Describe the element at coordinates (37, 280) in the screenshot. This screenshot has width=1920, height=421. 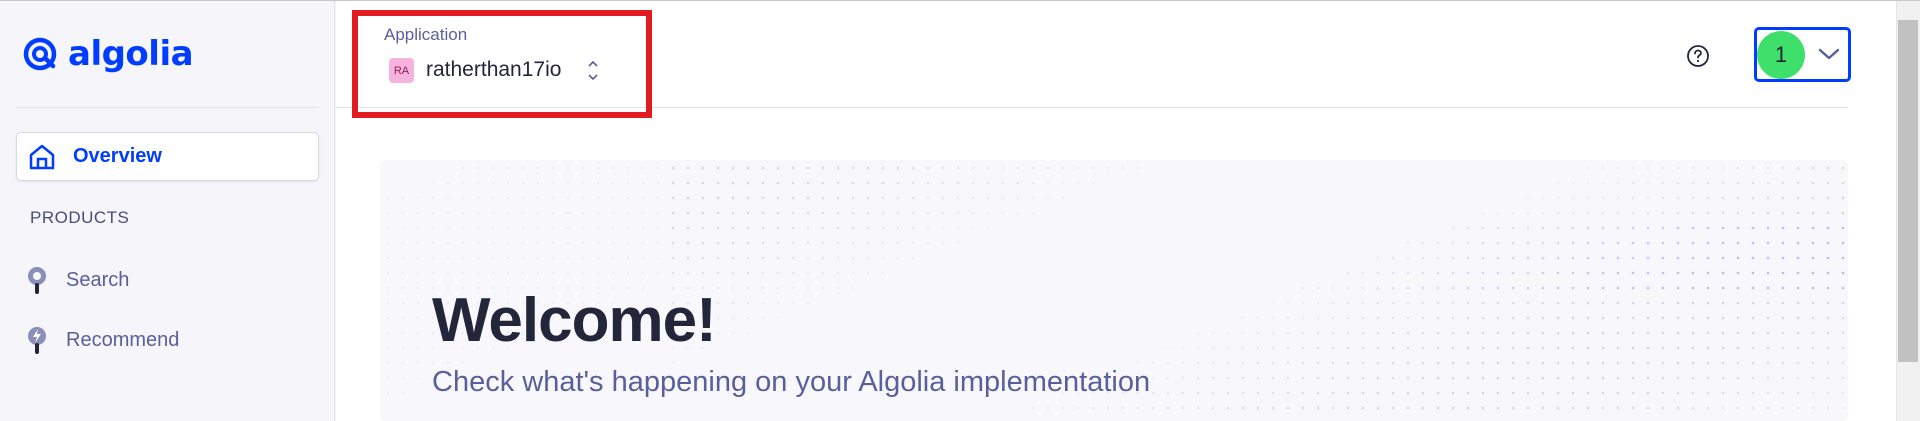
I see `search-product-icon` at that location.